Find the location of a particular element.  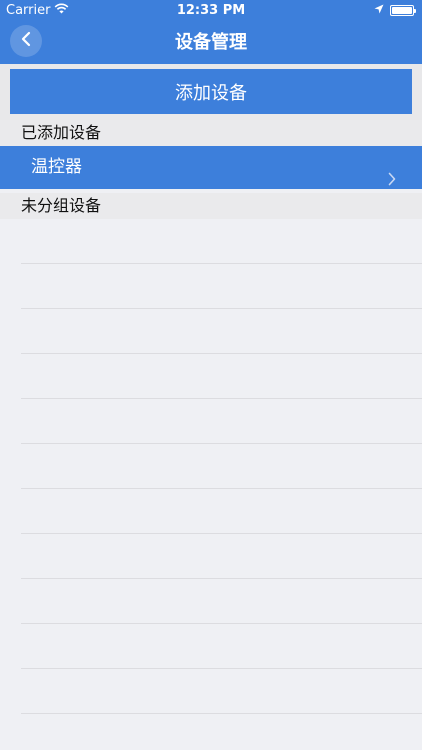

status-time: 12:33 PM is located at coordinates (211, 10).